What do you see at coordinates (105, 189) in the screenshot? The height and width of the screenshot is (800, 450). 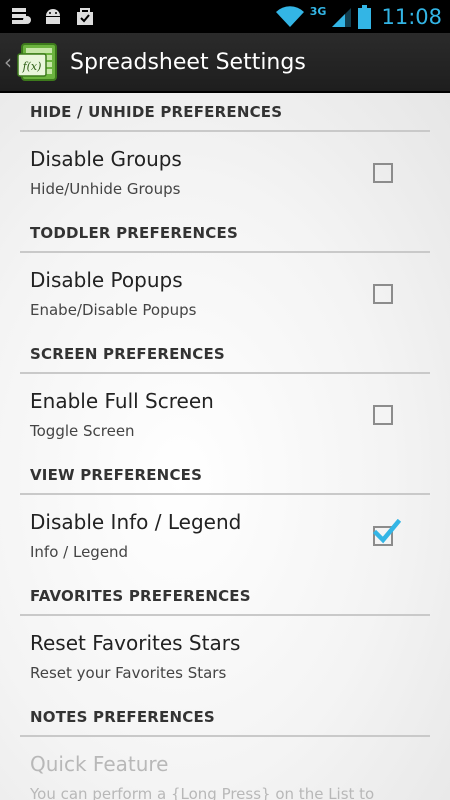 I see `pref-summary: Hide/Unhide Groups` at bounding box center [105, 189].